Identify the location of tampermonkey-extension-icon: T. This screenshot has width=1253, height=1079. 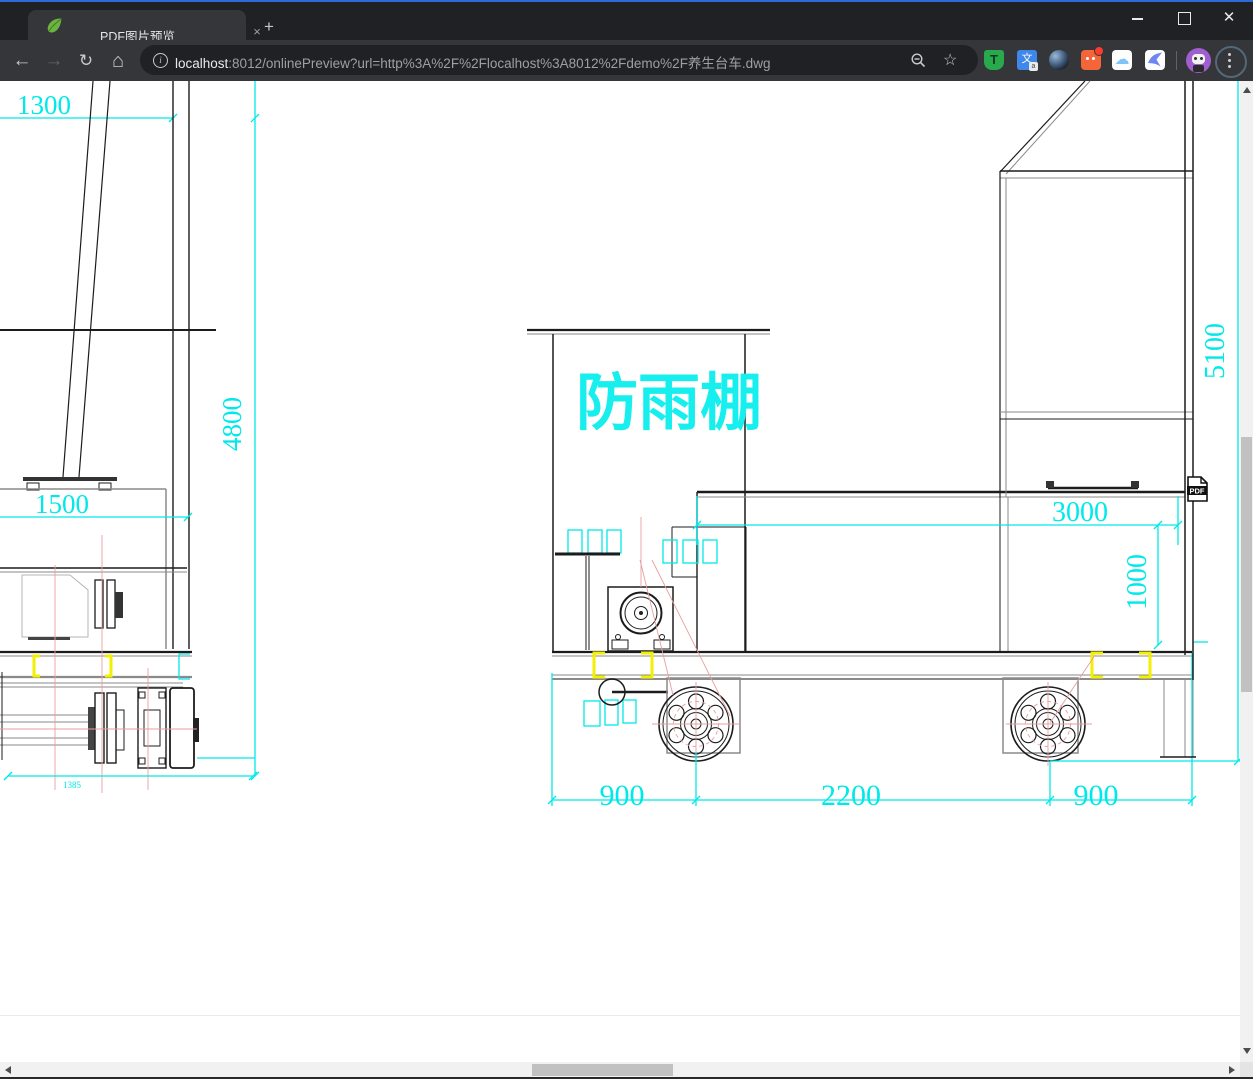
(994, 60).